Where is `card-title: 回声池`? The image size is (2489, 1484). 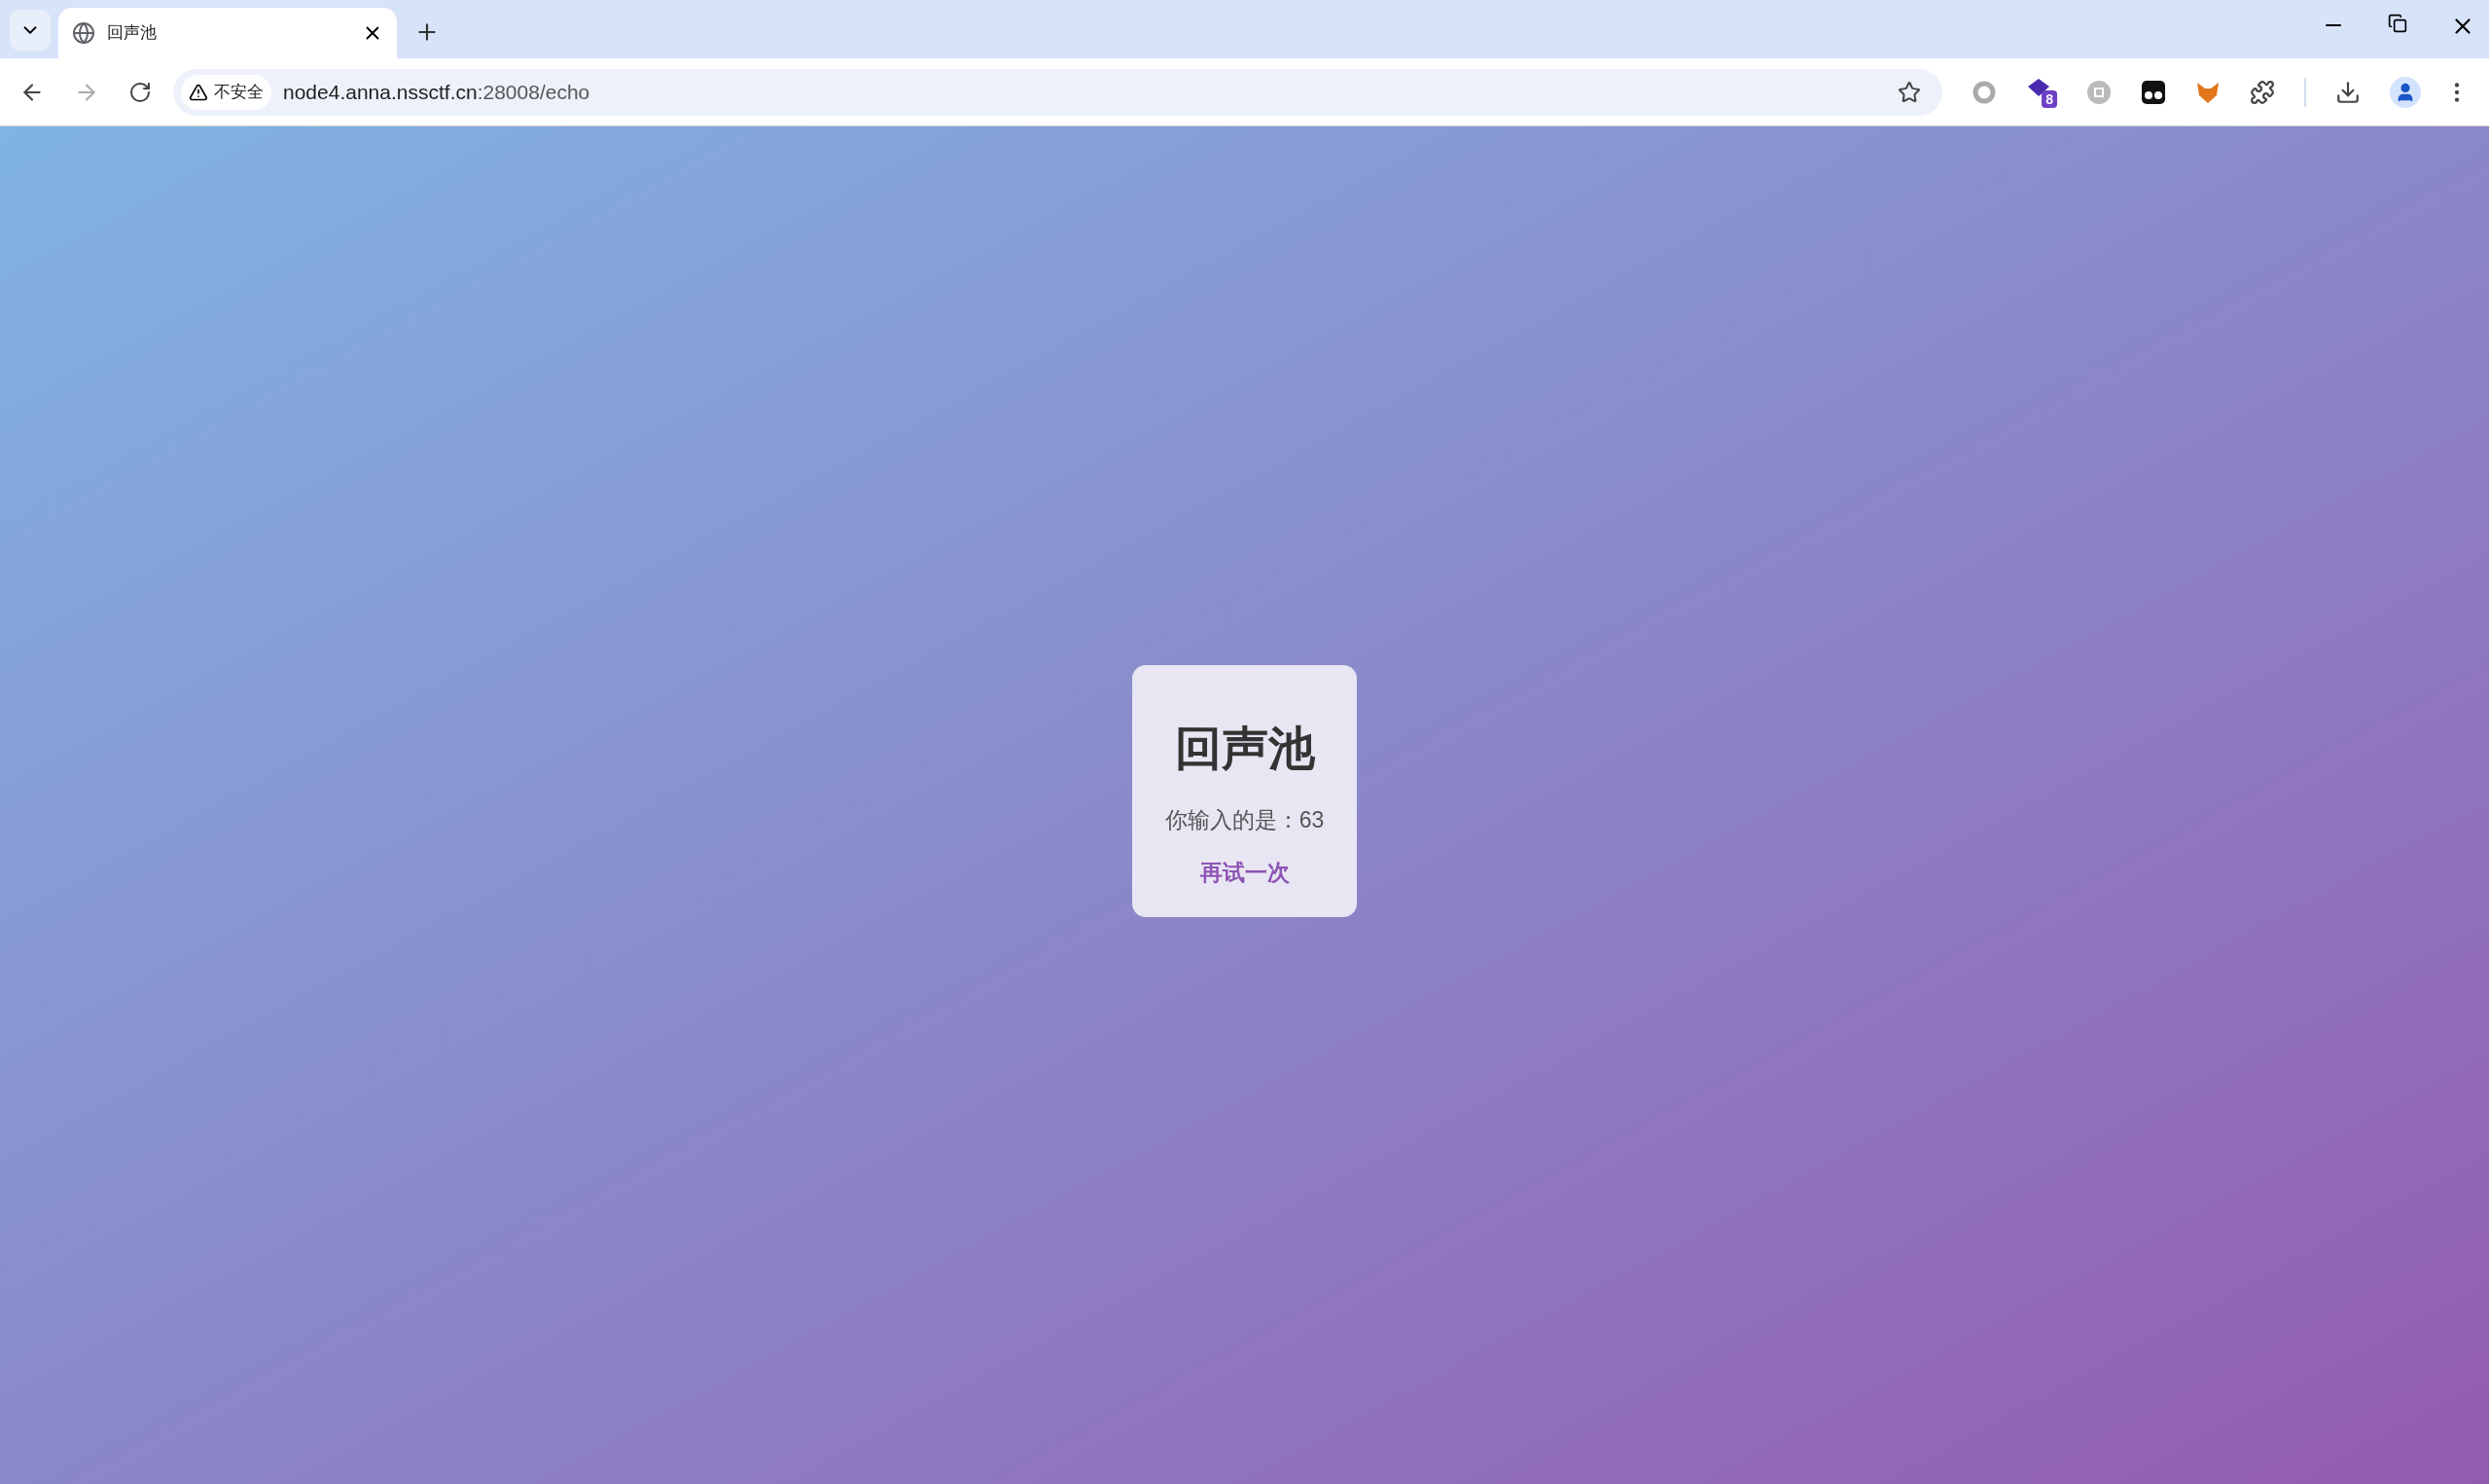 card-title: 回声池 is located at coordinates (1244, 748).